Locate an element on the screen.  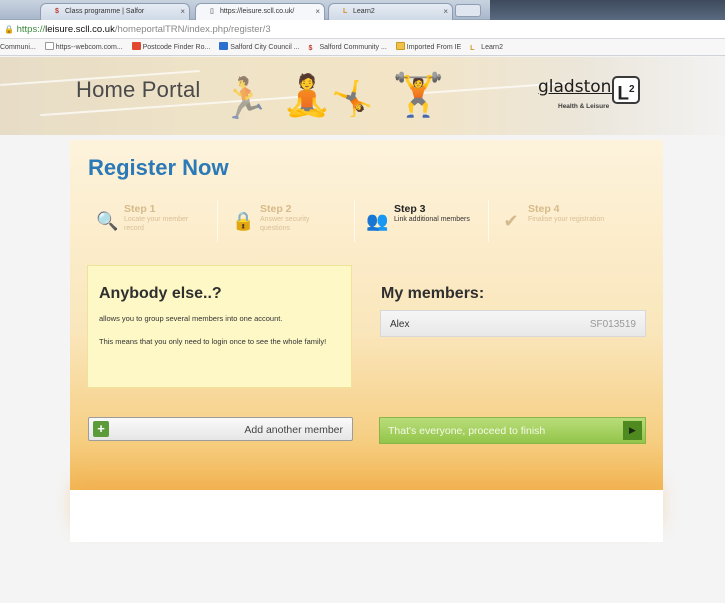
step-2: 🔒 Step 2 Answer security questions is located at coordinates (271, 217).